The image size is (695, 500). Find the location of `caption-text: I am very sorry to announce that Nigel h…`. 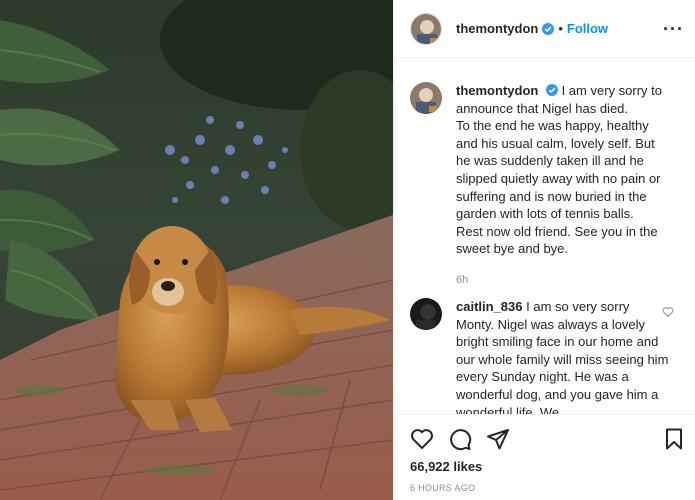

caption-text: I am very sorry to announce that Nigel h… is located at coordinates (559, 170).